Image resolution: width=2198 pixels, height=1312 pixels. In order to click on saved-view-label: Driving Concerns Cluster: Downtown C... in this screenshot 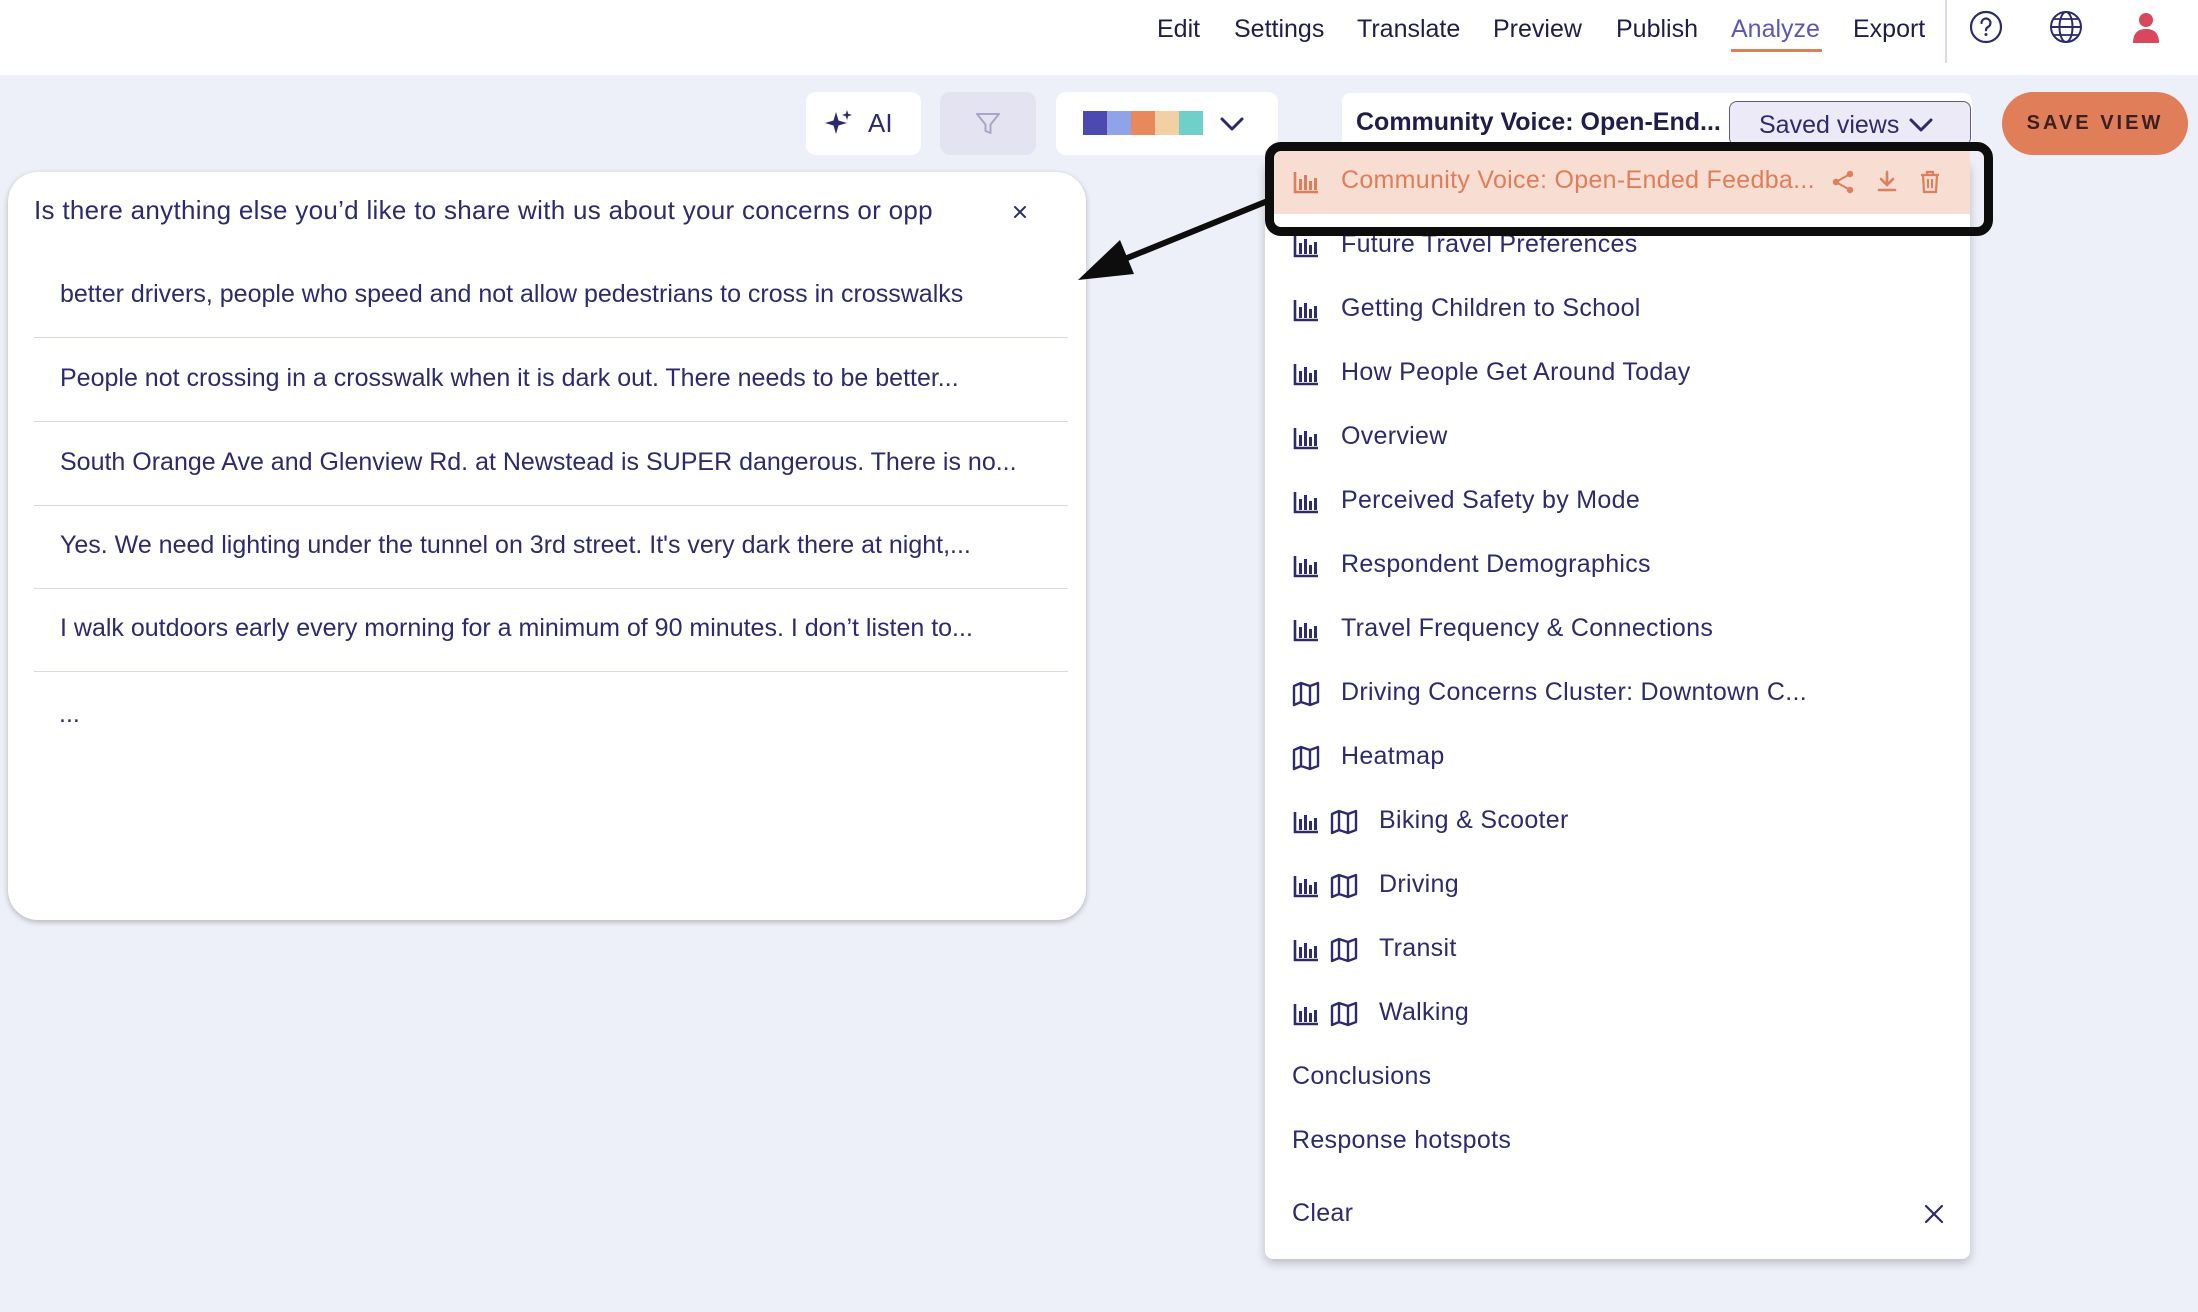, I will do `click(1574, 692)`.